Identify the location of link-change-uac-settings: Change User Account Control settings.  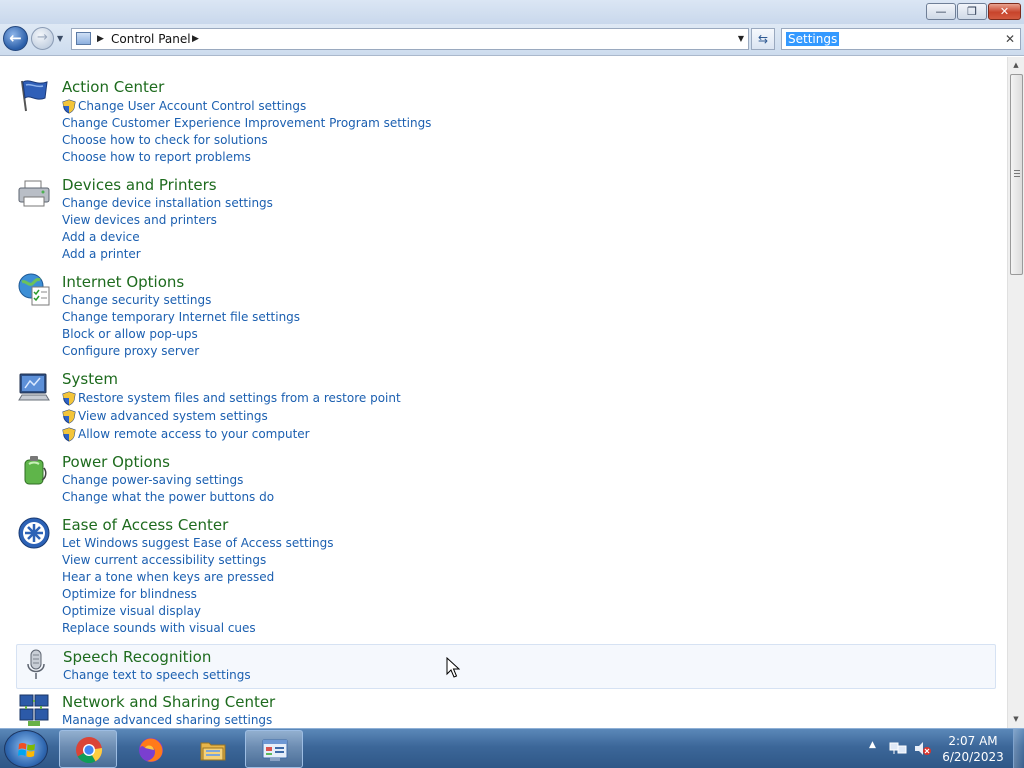
(246, 106).